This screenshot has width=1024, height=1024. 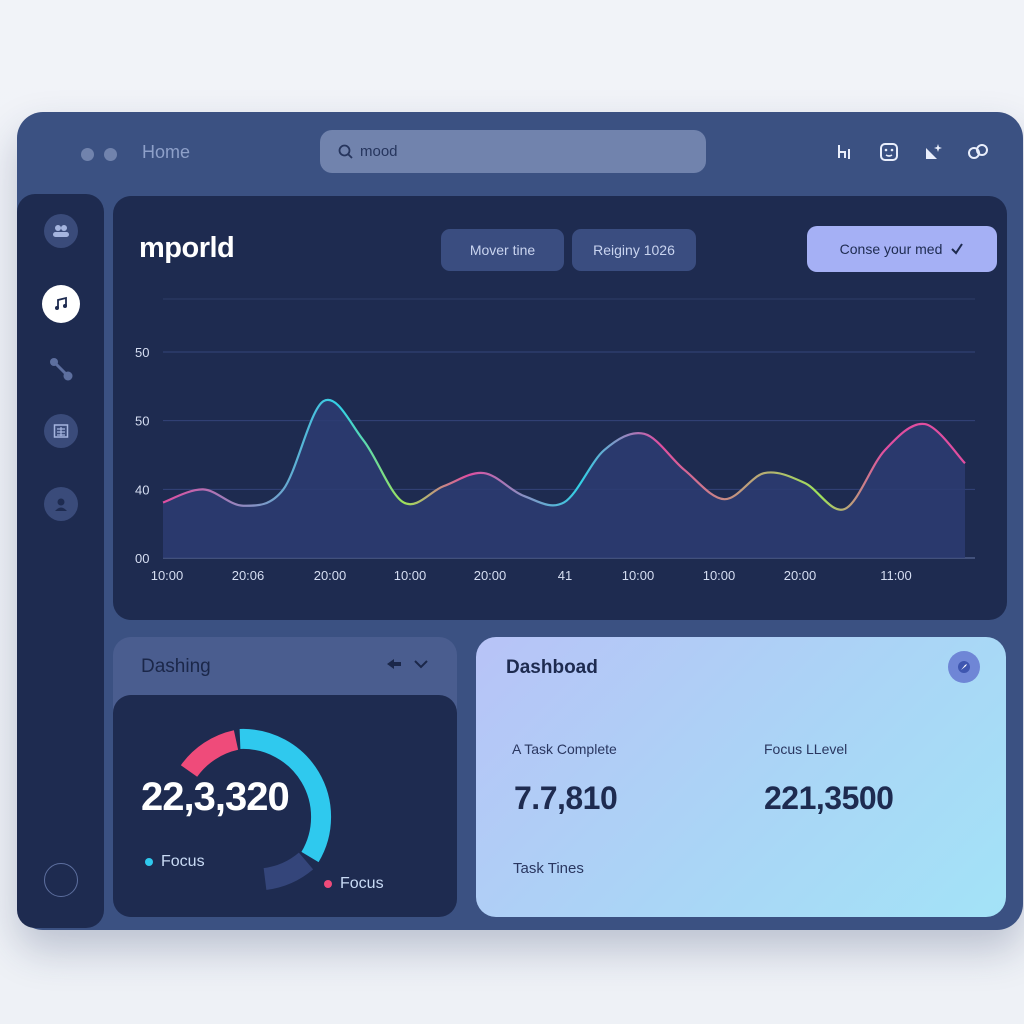 I want to click on legend-focus-1-label: Focus, so click(x=183, y=861).